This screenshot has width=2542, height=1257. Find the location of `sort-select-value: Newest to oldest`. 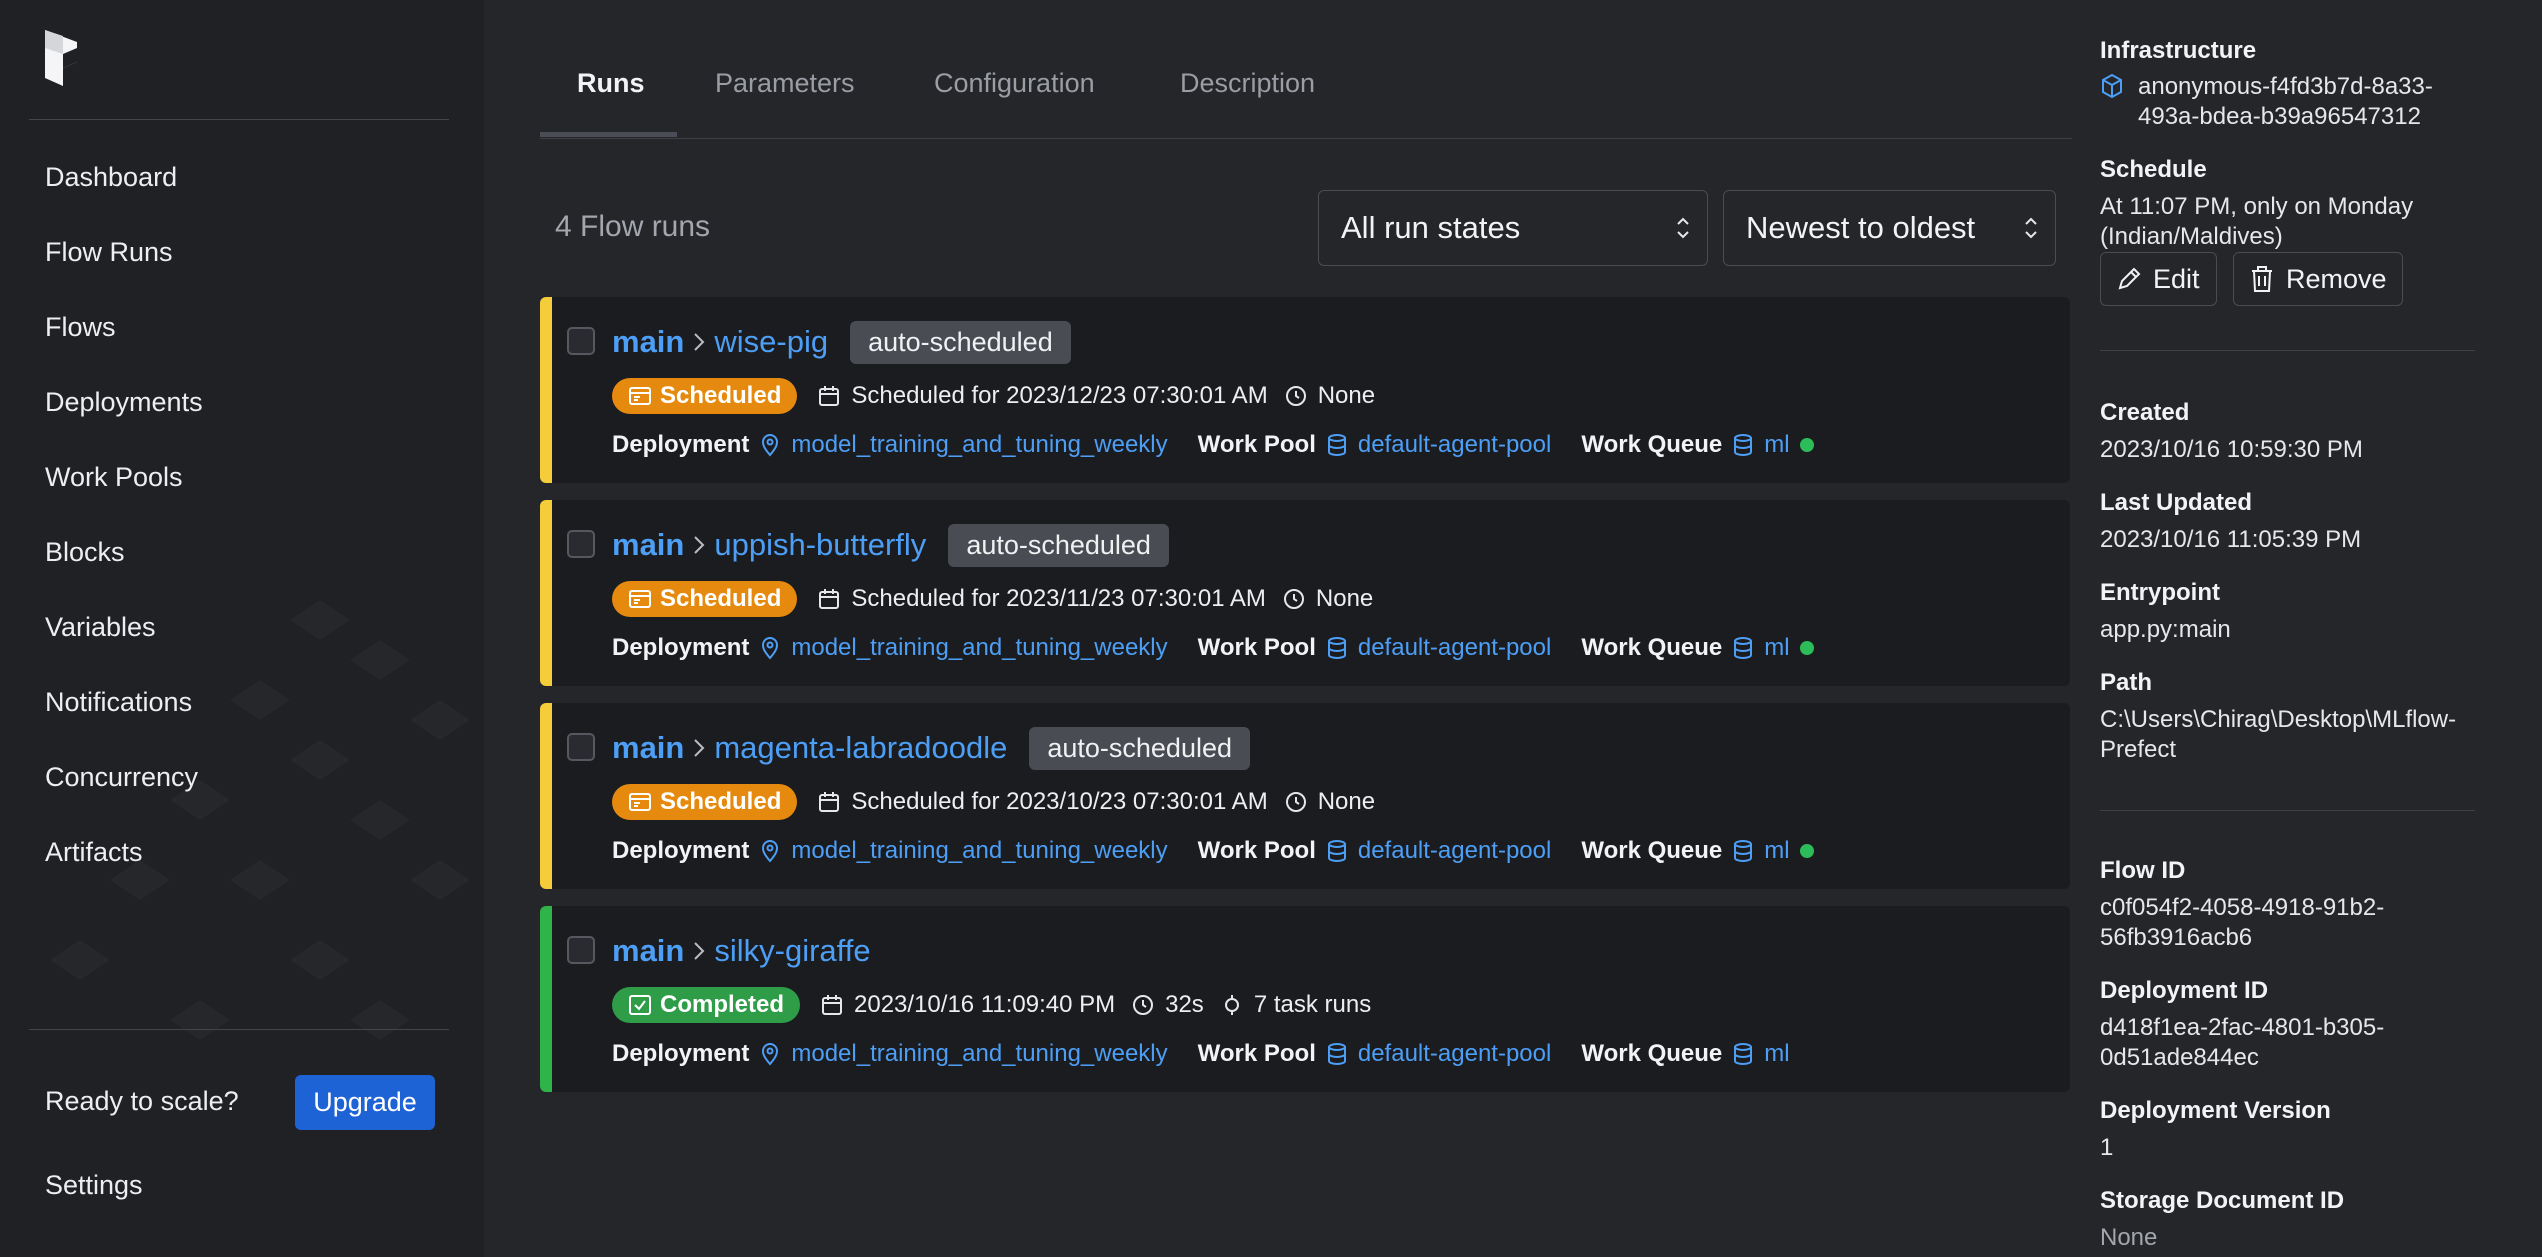

sort-select-value: Newest to oldest is located at coordinates (1861, 227).